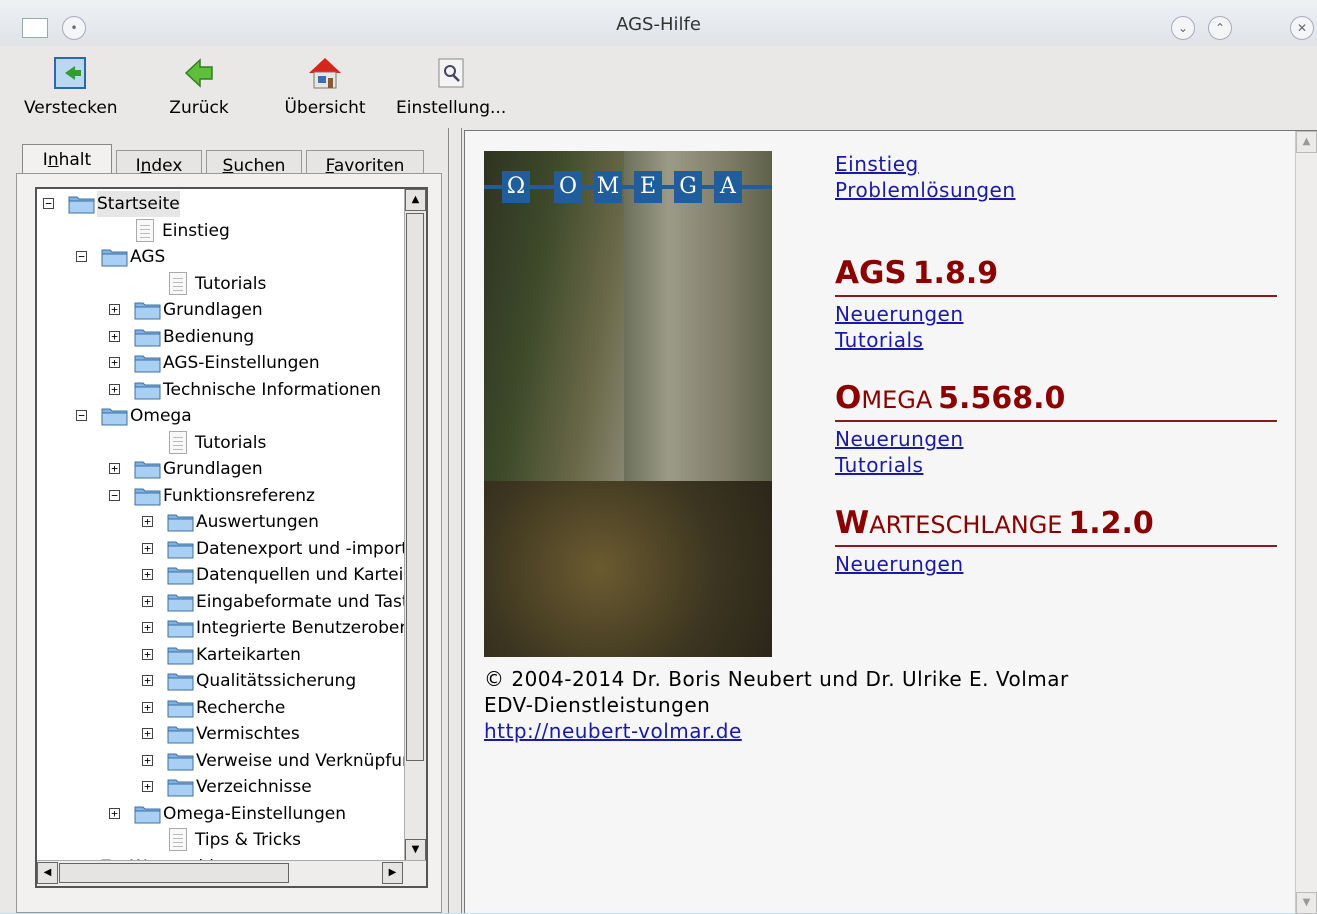  What do you see at coordinates (899, 340) in the screenshot?
I see `ags-tutorials-link: Tutorials` at bounding box center [899, 340].